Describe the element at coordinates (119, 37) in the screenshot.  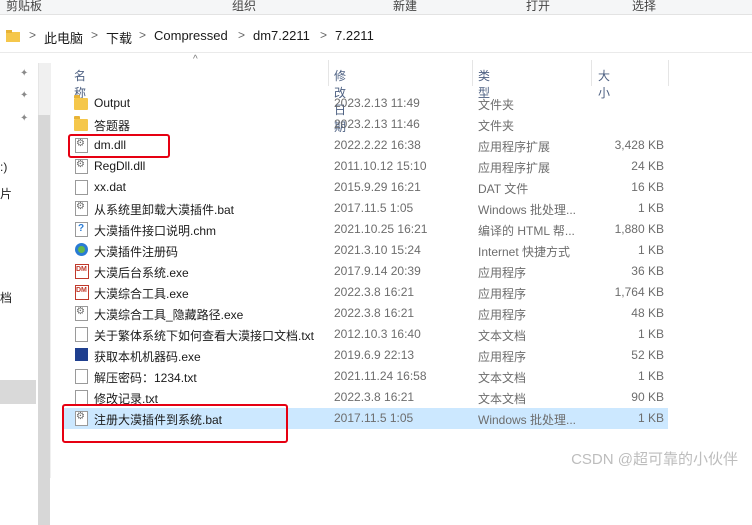
I see `breadcrumb-downloads: 下载` at that location.